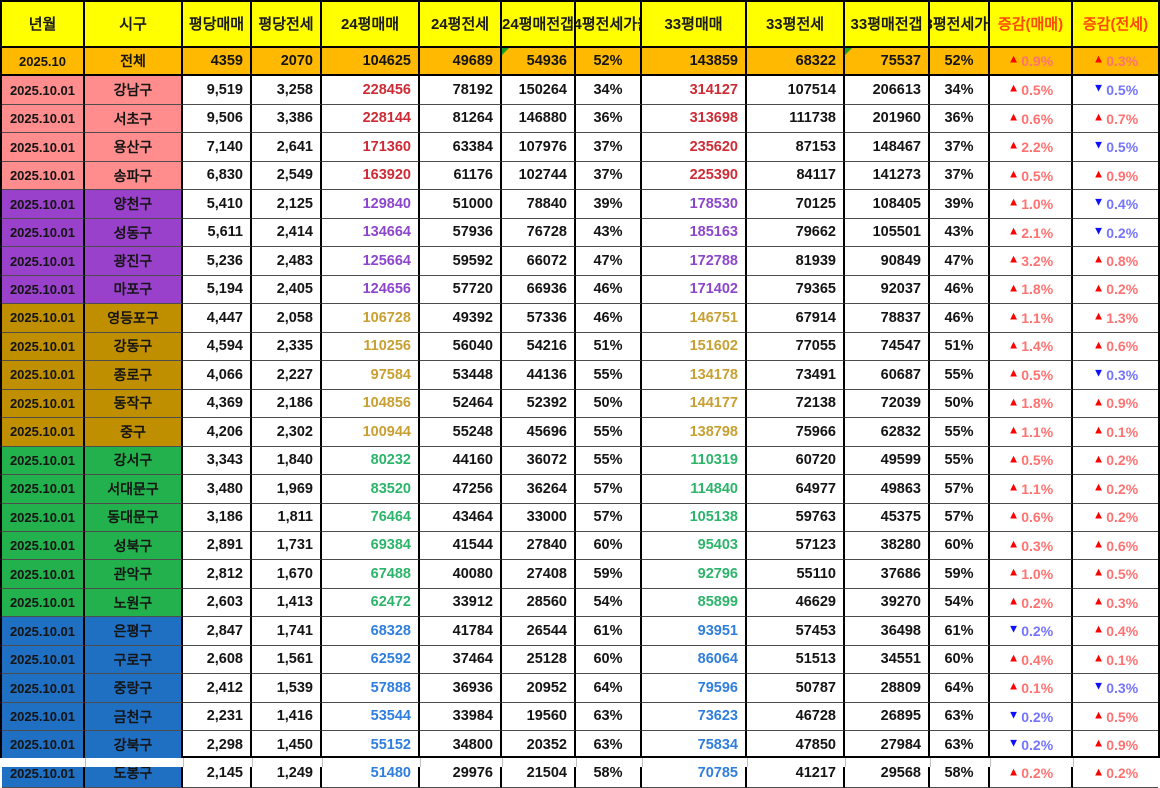 This screenshot has width=1160, height=788. What do you see at coordinates (134, 147) in the screenshot?
I see `cell-district: 용산구` at bounding box center [134, 147].